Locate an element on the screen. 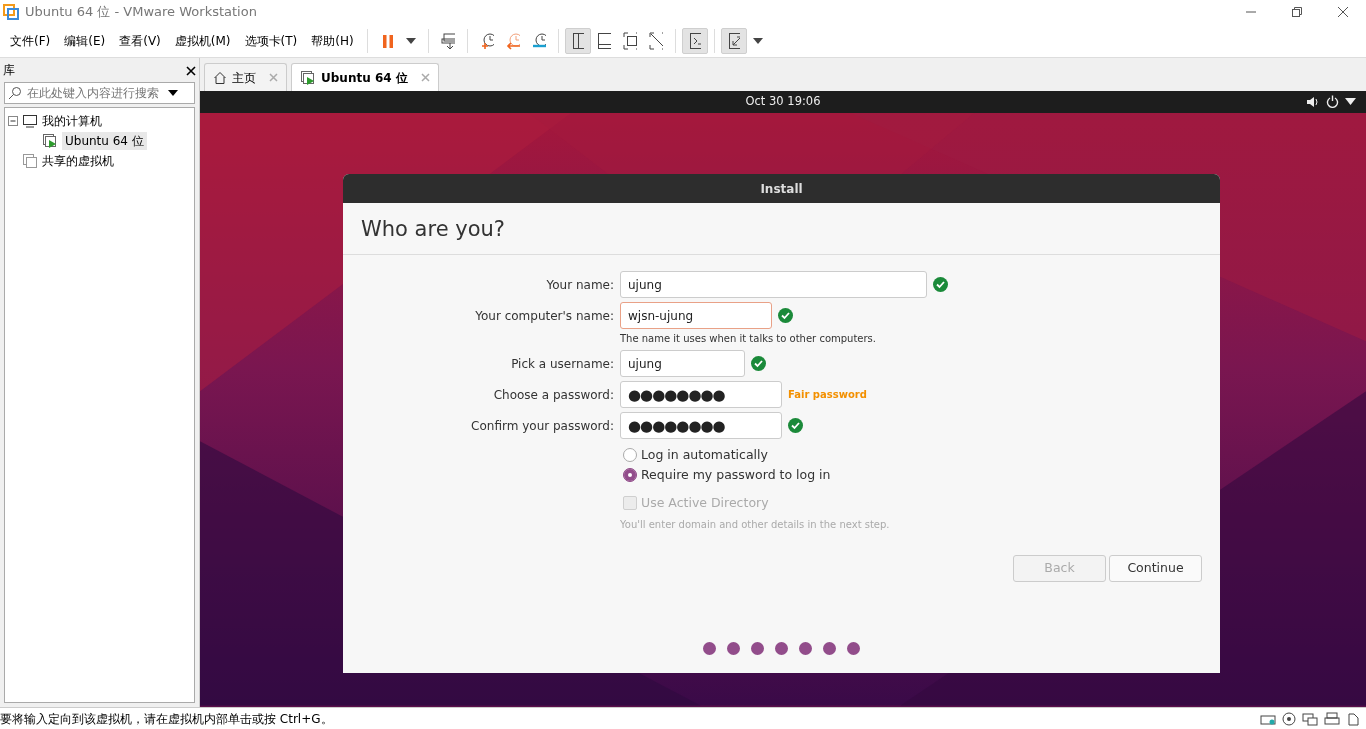 This screenshot has height=729, width=1366. expand-icon is located at coordinates (733, 40).